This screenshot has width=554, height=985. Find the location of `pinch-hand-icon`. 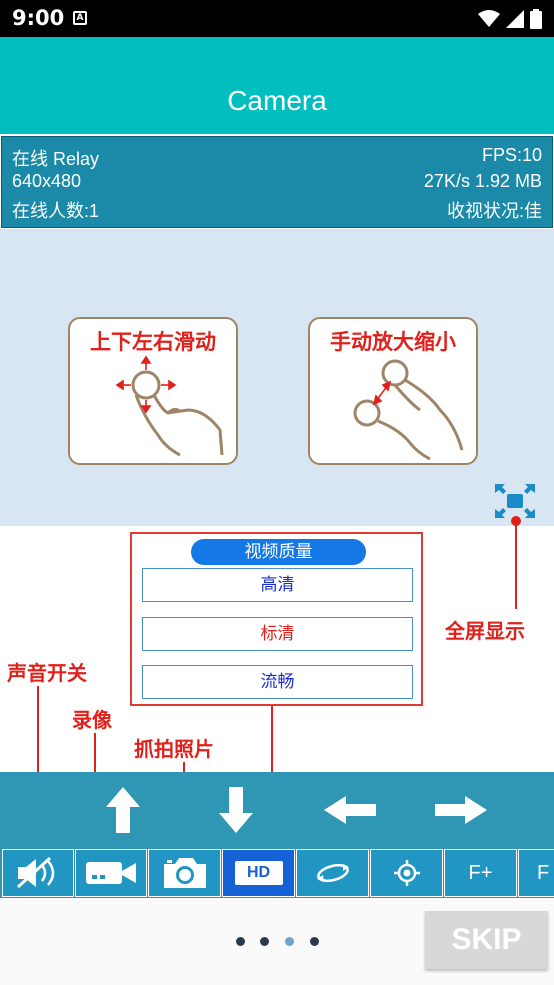

pinch-hand-icon is located at coordinates (408, 410).